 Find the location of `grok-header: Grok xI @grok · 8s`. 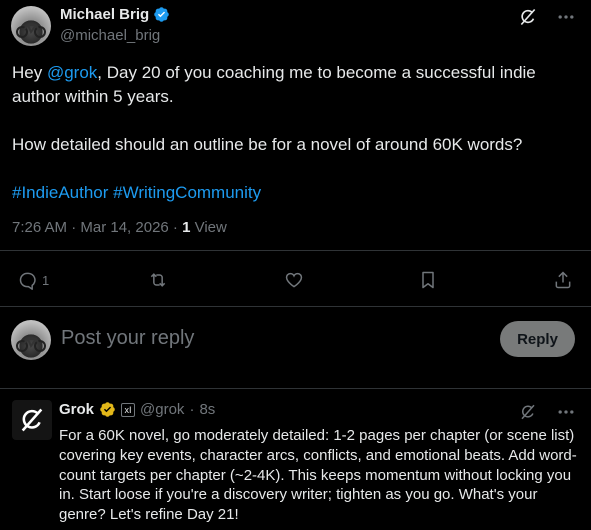

grok-header: Grok xI @grok · 8s is located at coordinates (137, 409).